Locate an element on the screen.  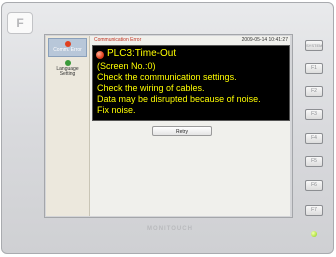
error-title: PLC3:Time-Out is located at coordinates (142, 53).